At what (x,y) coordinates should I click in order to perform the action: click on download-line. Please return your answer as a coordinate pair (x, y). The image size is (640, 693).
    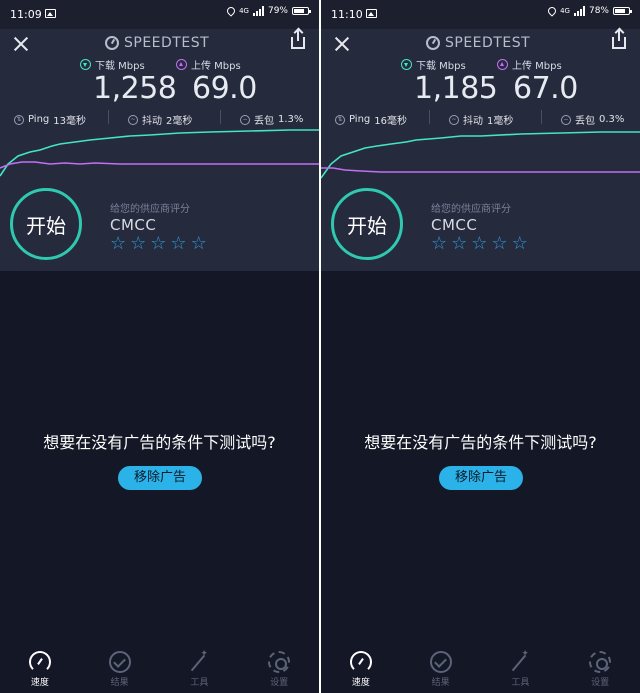
    Looking at the image, I should click on (159, 153).